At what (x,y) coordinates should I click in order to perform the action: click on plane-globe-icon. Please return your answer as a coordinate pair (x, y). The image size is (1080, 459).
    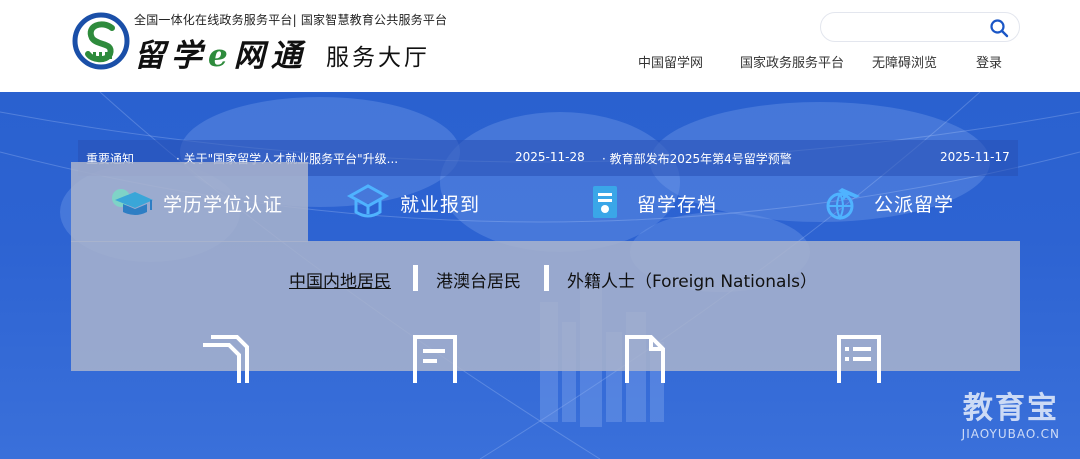
    Looking at the image, I should click on (843, 204).